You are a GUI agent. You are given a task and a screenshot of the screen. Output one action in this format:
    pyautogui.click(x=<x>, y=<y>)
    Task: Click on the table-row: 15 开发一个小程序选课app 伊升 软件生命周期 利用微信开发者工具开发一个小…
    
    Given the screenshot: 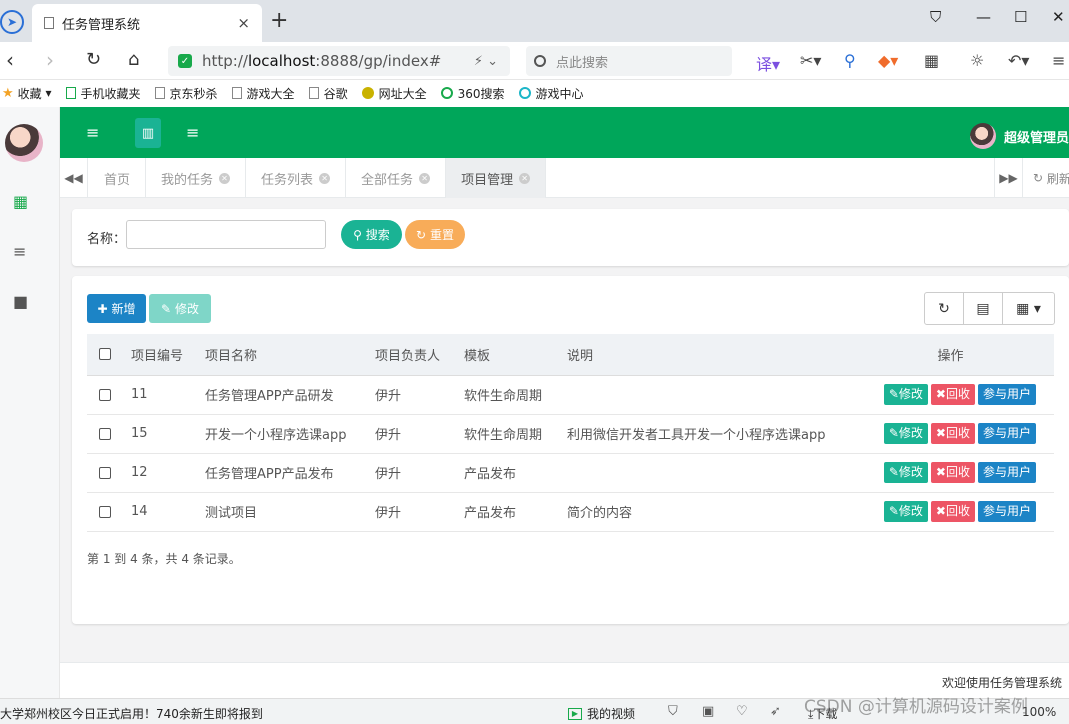 What is the action you would take?
    pyautogui.click(x=570, y=434)
    